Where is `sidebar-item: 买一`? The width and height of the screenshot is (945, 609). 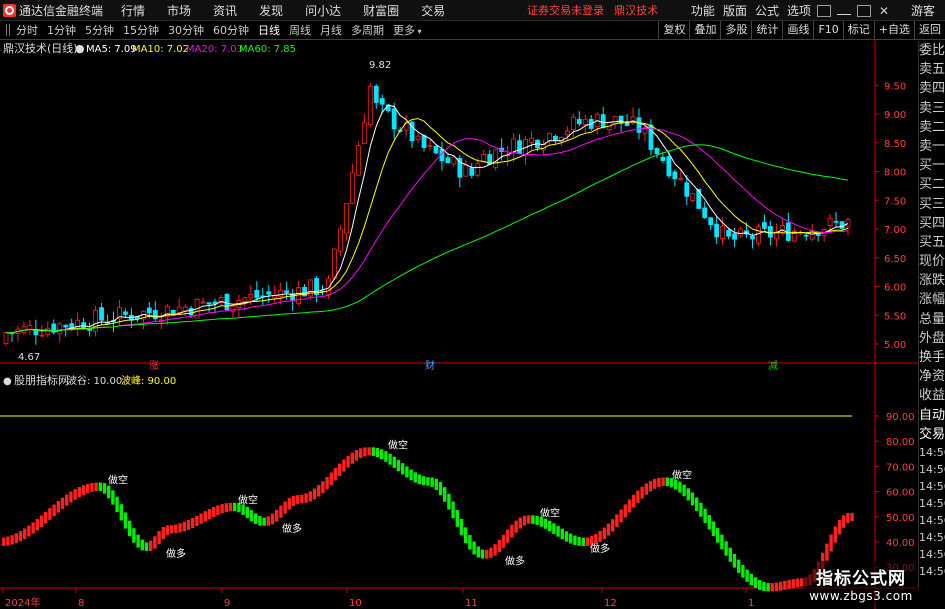 sidebar-item: 买一 is located at coordinates (932, 165).